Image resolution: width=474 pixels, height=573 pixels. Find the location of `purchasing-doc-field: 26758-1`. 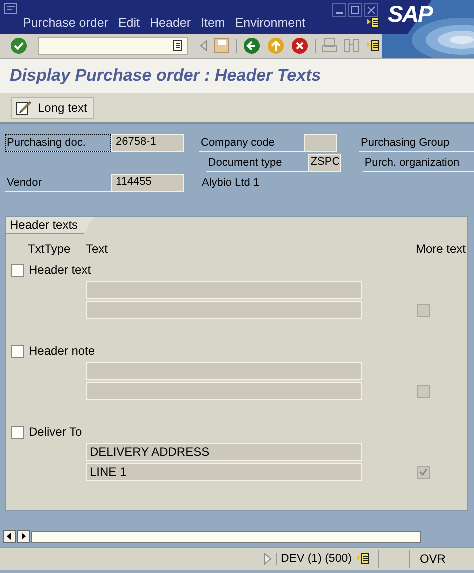

purchasing-doc-field: 26758-1 is located at coordinates (147, 143).